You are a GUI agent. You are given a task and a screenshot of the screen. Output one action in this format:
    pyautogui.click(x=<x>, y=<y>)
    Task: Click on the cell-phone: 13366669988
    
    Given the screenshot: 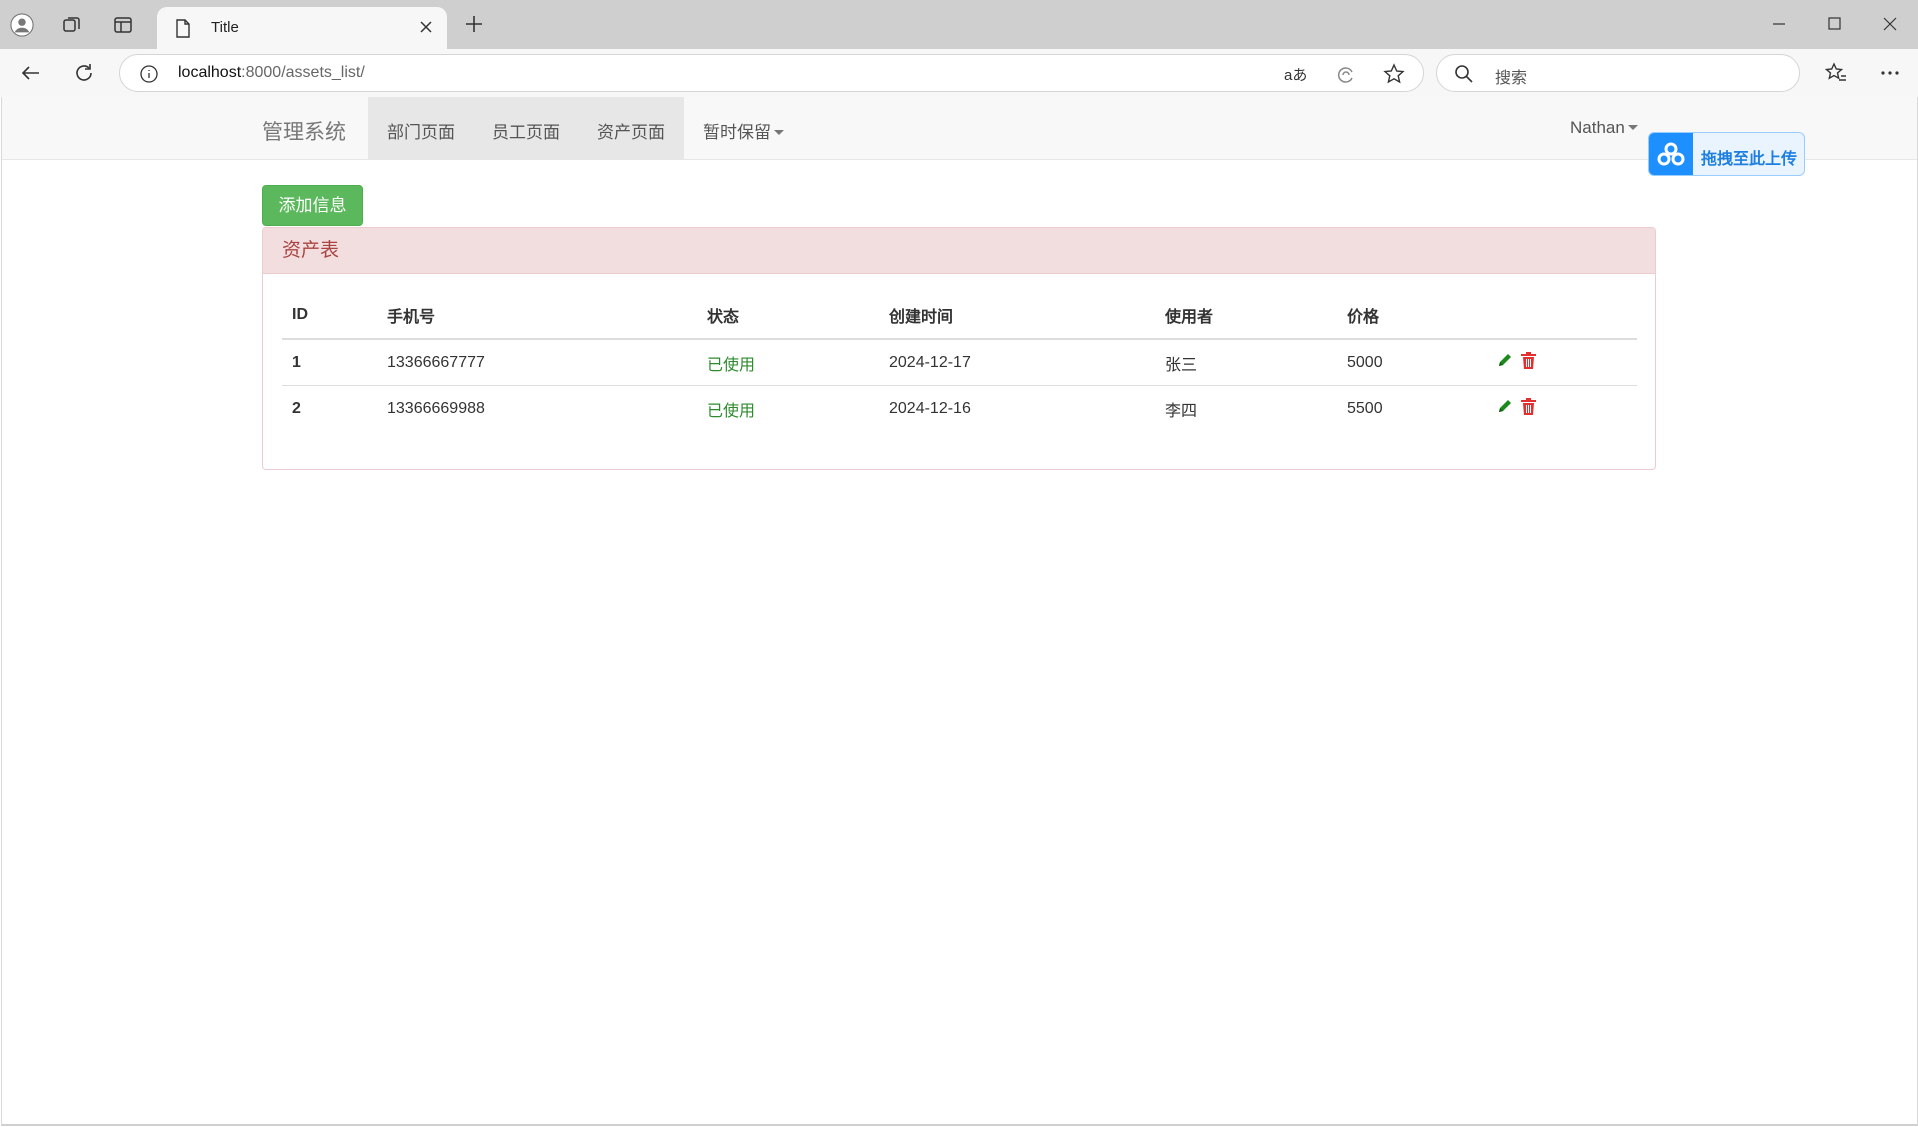 What is the action you would take?
    pyautogui.click(x=537, y=408)
    